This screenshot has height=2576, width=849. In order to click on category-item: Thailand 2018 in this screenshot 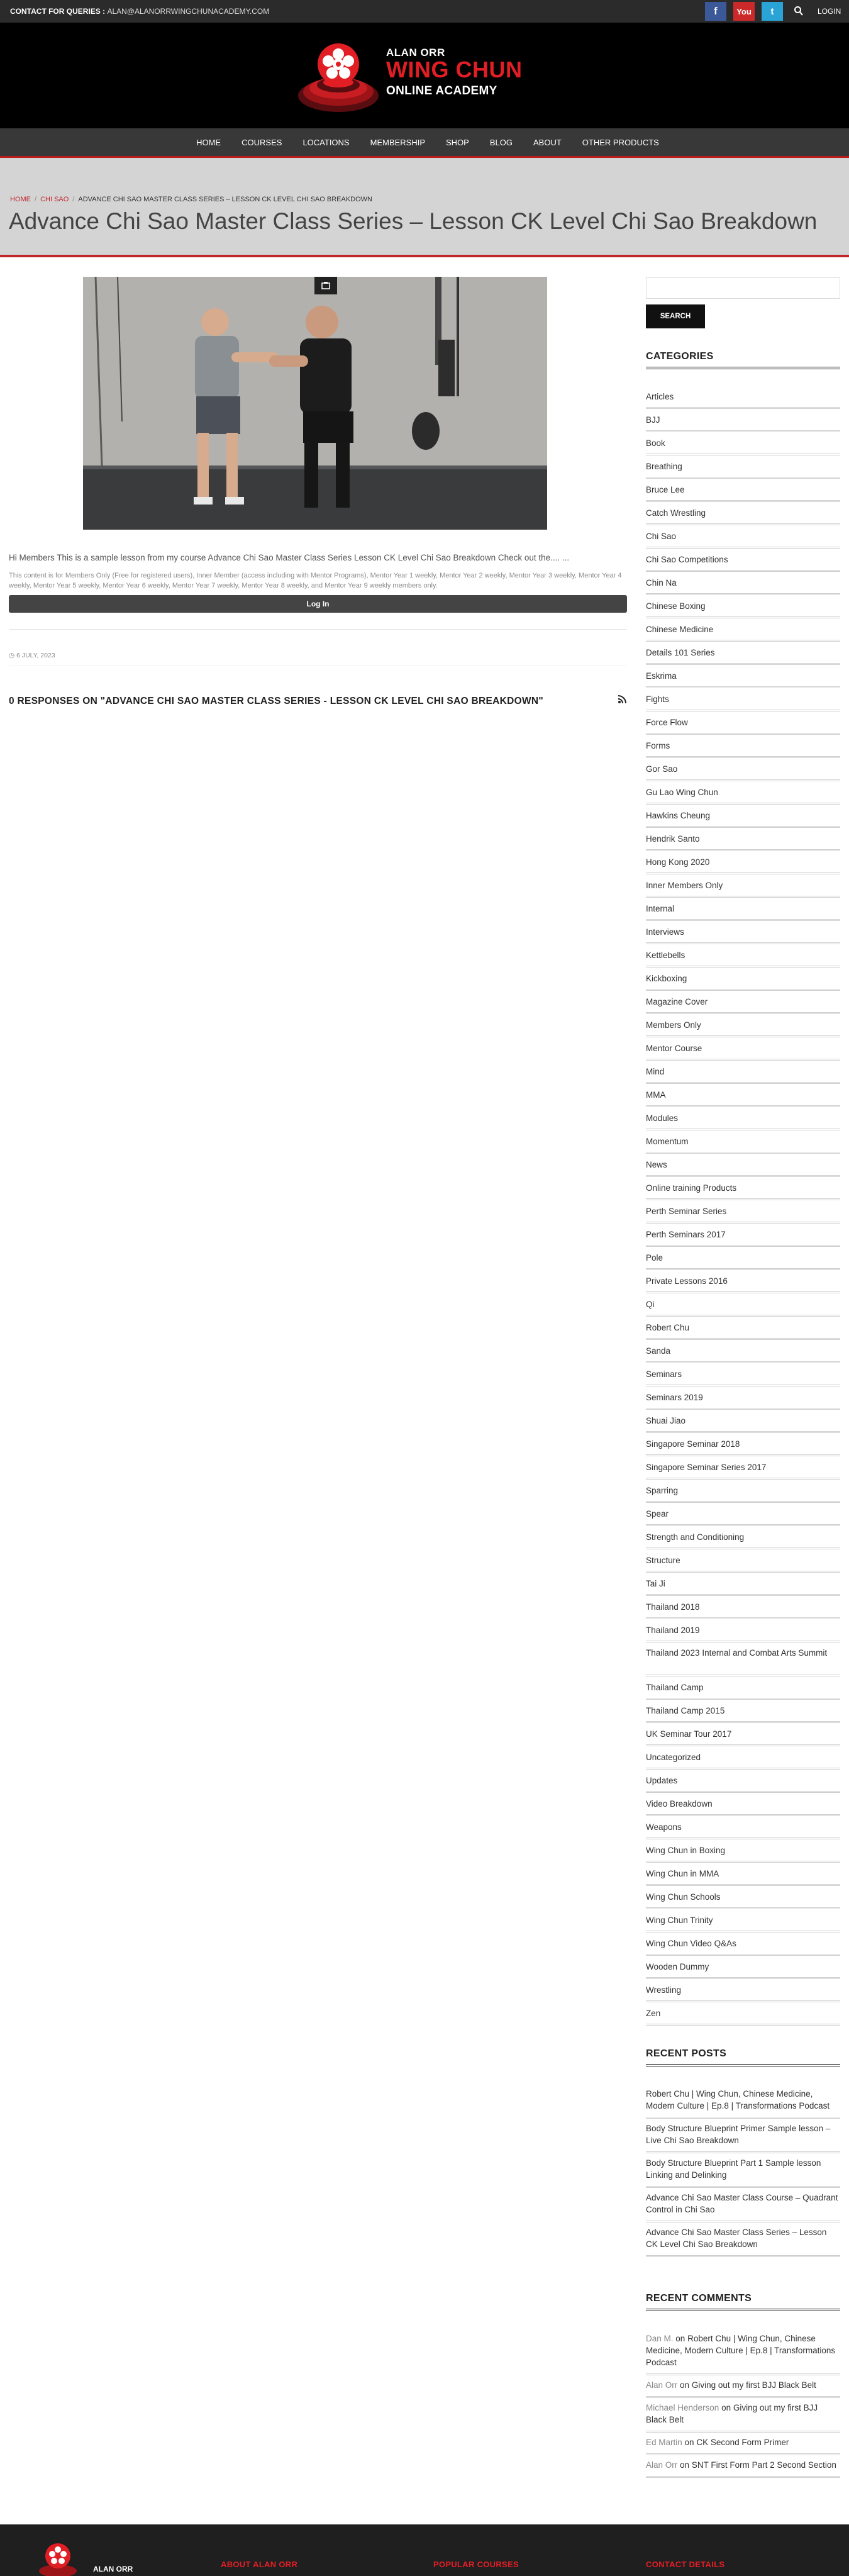, I will do `click(743, 1607)`.